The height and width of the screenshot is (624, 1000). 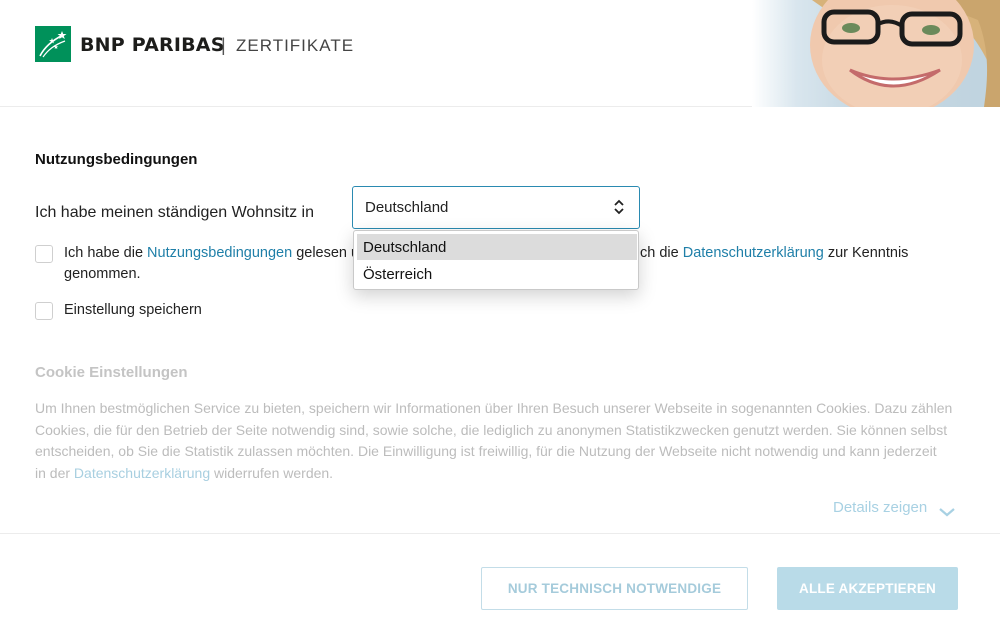 What do you see at coordinates (753, 253) in the screenshot?
I see `privacy-link: Datenschutzerklärung` at bounding box center [753, 253].